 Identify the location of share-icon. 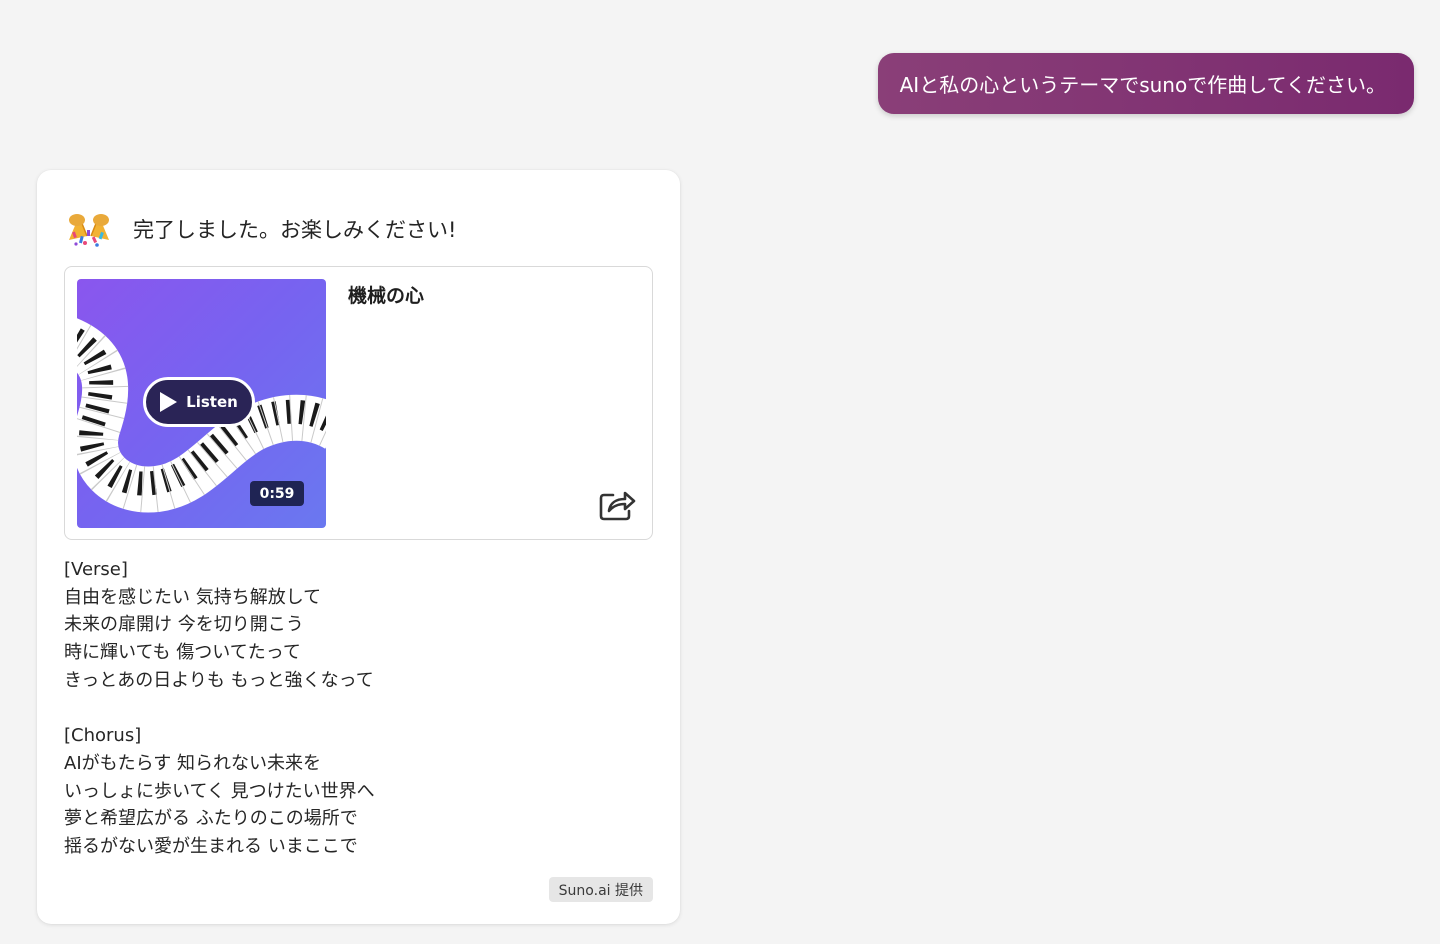
(617, 505).